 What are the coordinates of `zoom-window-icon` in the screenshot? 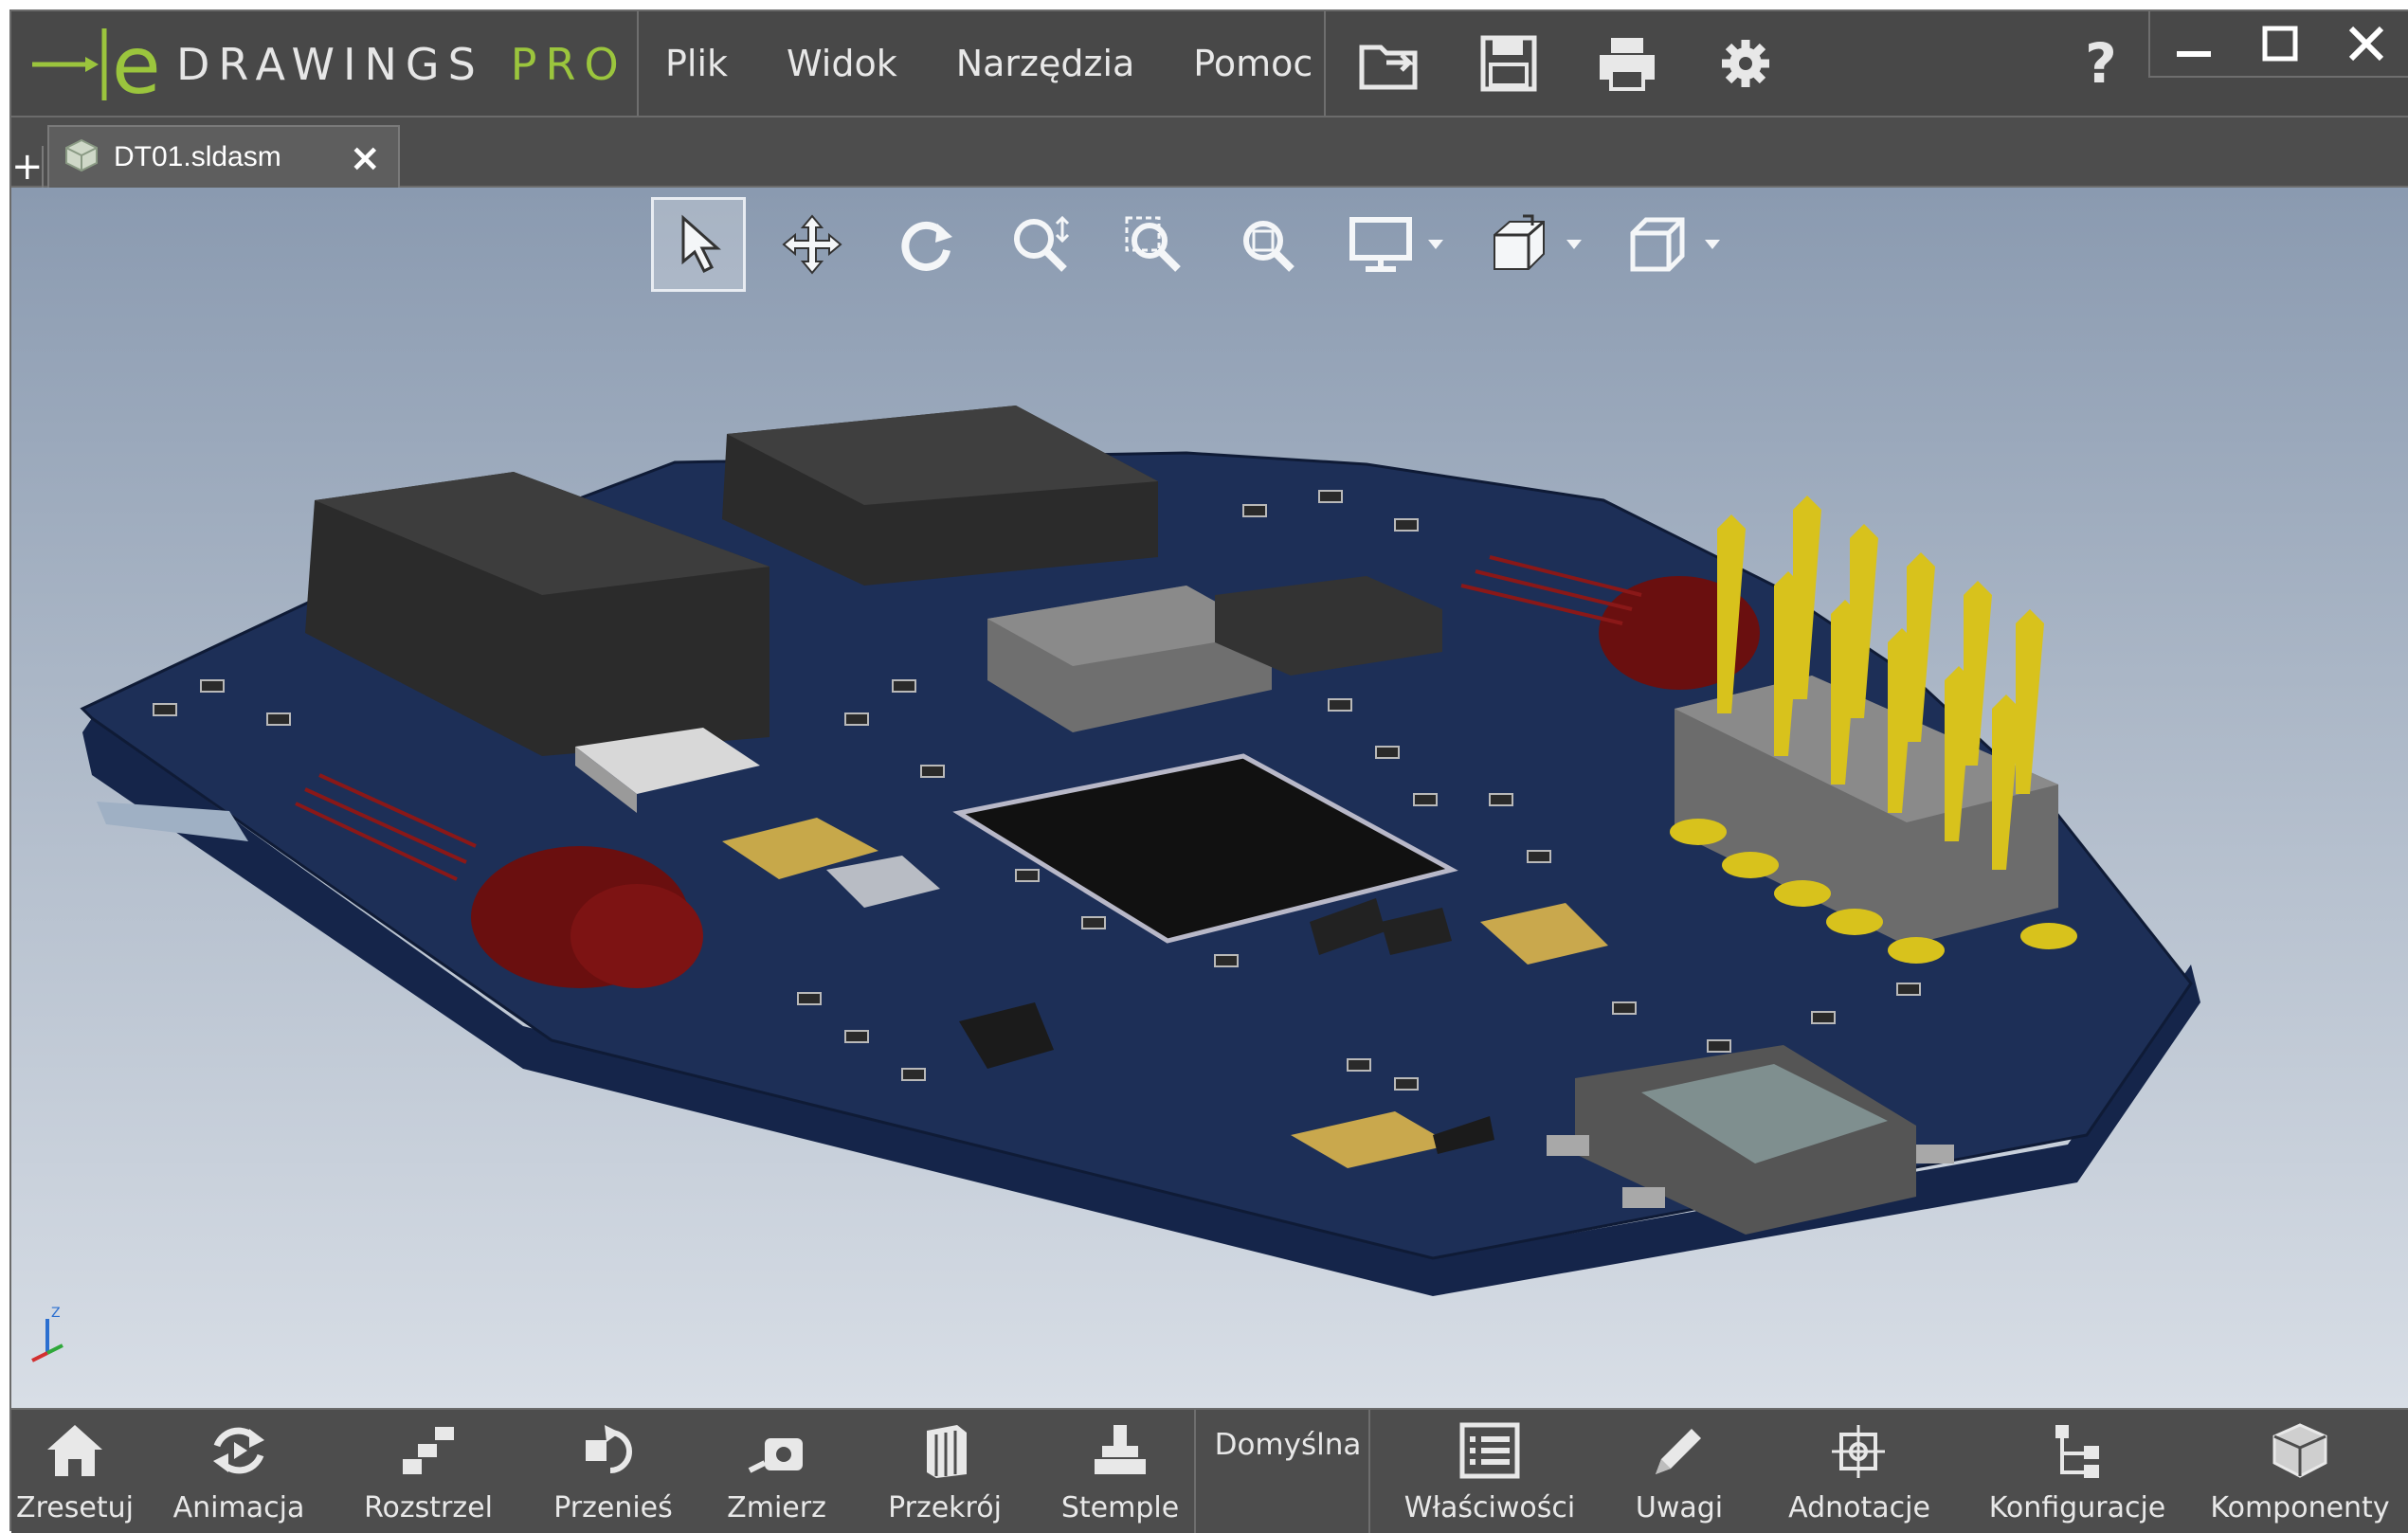 It's located at (1154, 245).